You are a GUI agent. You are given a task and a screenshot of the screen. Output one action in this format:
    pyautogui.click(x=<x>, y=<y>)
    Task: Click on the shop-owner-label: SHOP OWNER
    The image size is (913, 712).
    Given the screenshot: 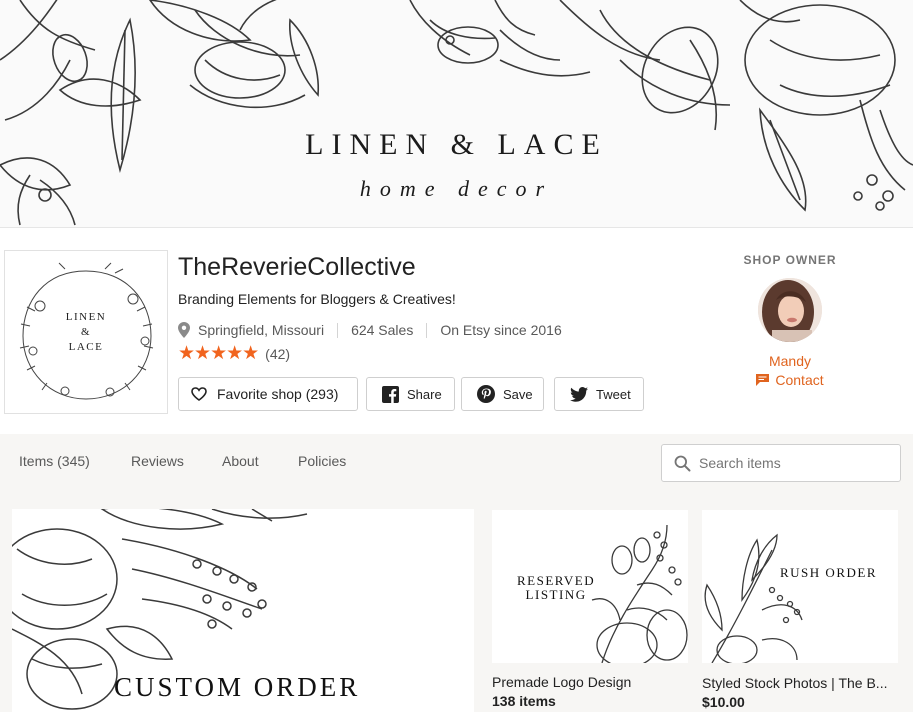 What is the action you would take?
    pyautogui.click(x=790, y=260)
    